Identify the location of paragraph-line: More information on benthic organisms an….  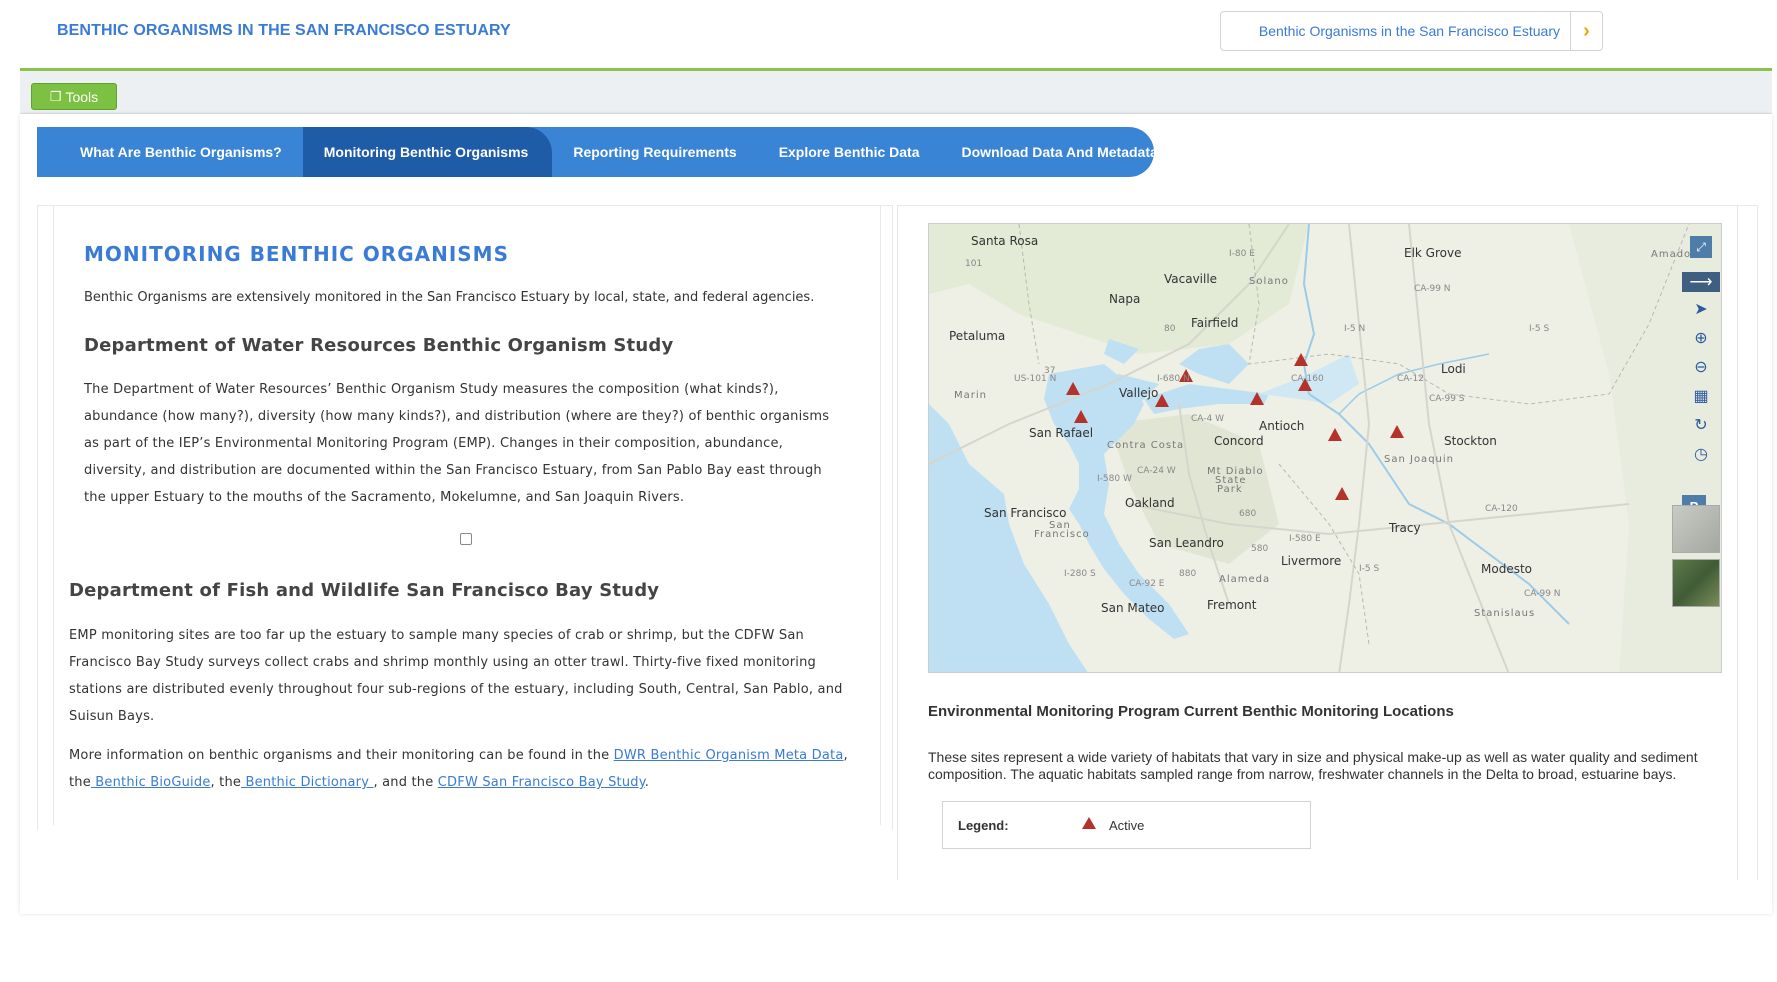
(458, 755).